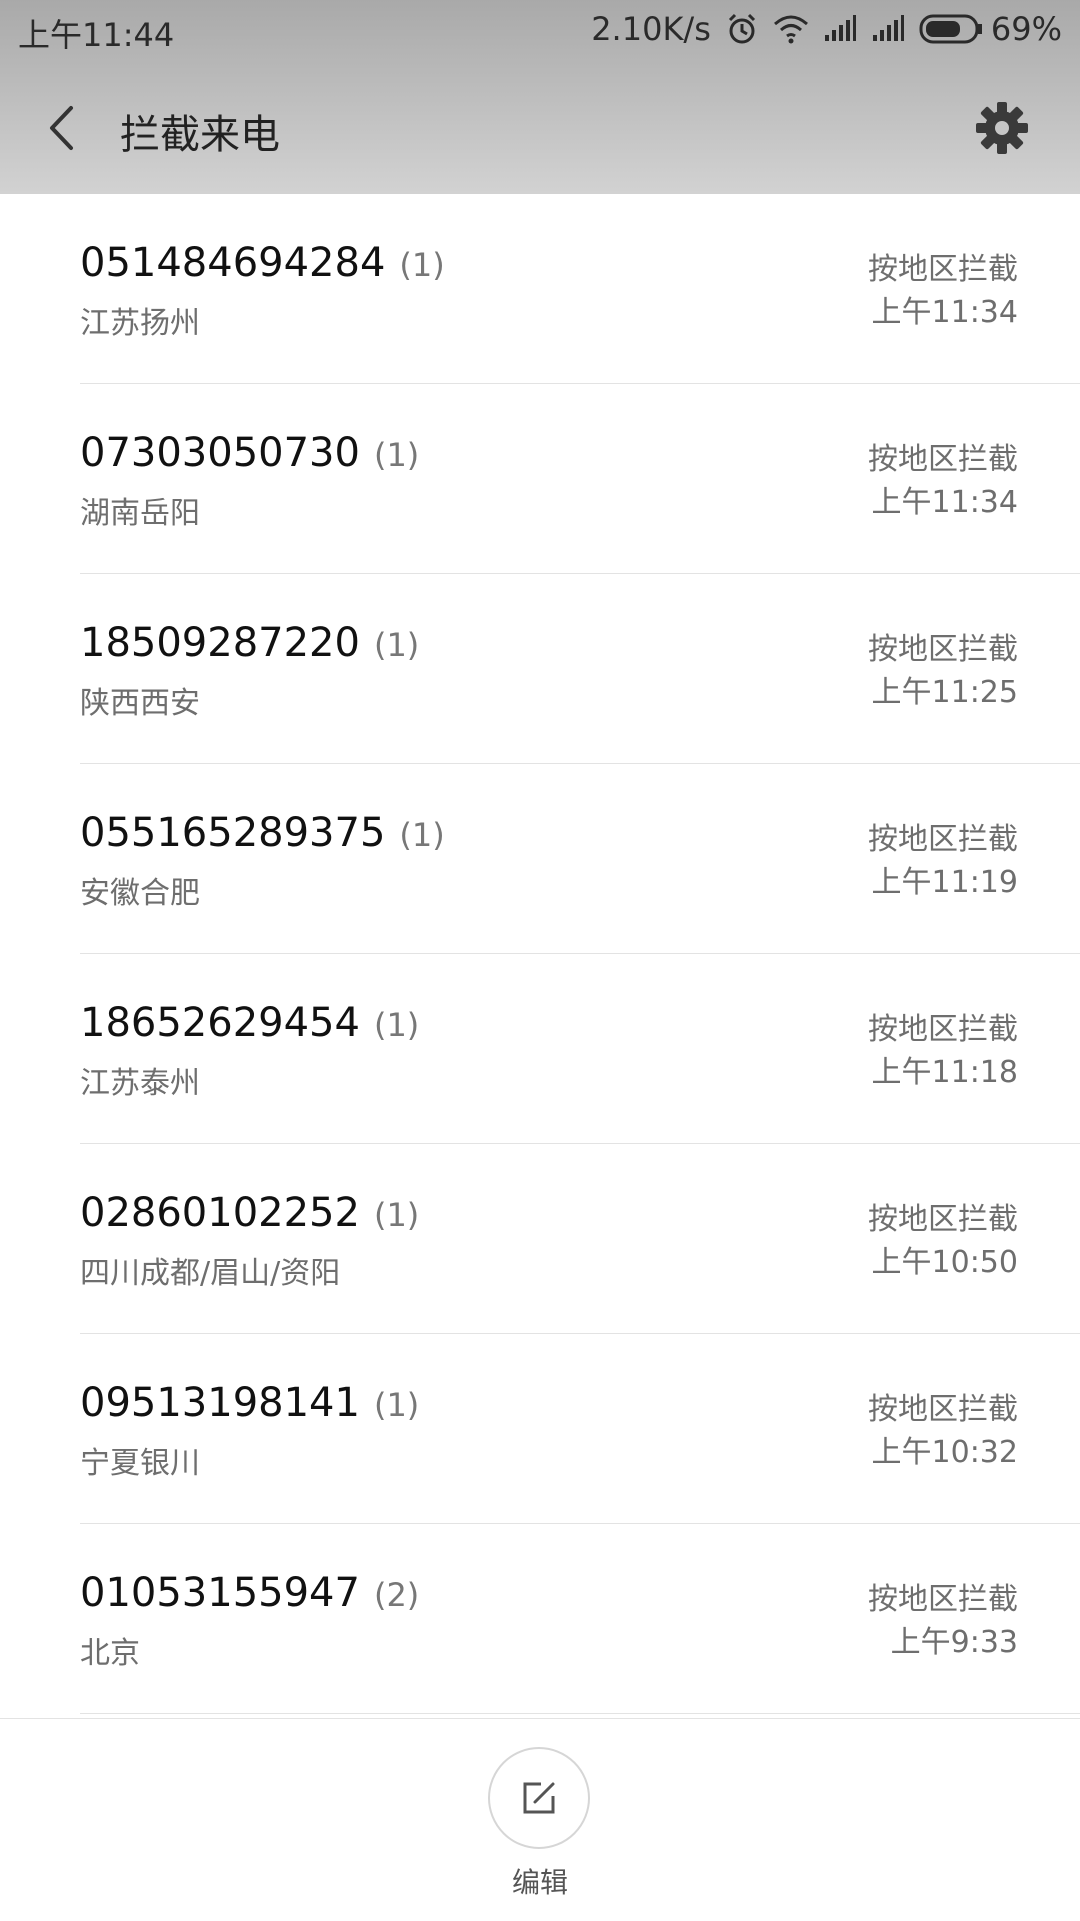 The image size is (1080, 1921). I want to click on call-number: 09513198141 (1), so click(249, 1403).